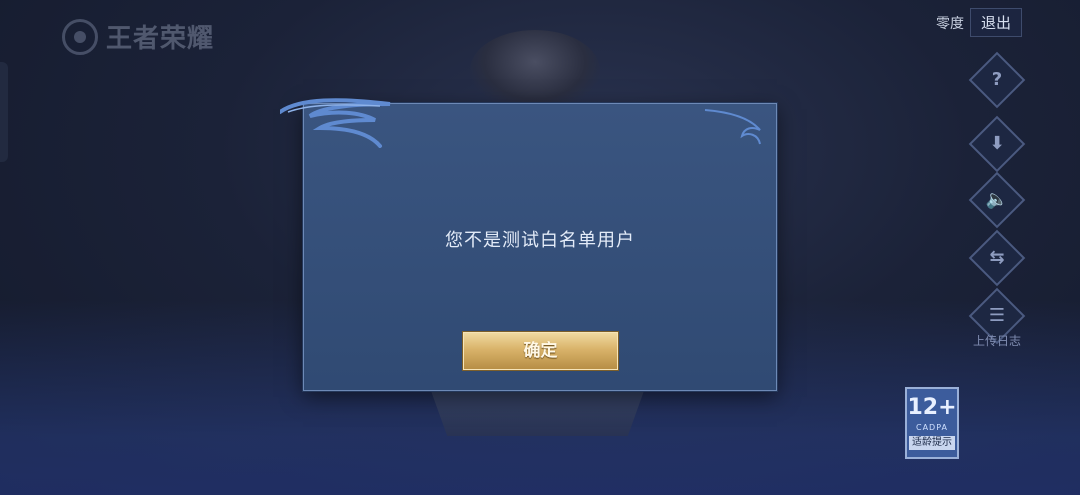 This screenshot has height=495, width=1080. What do you see at coordinates (80, 36) in the screenshot?
I see `logo-emblem-icon` at bounding box center [80, 36].